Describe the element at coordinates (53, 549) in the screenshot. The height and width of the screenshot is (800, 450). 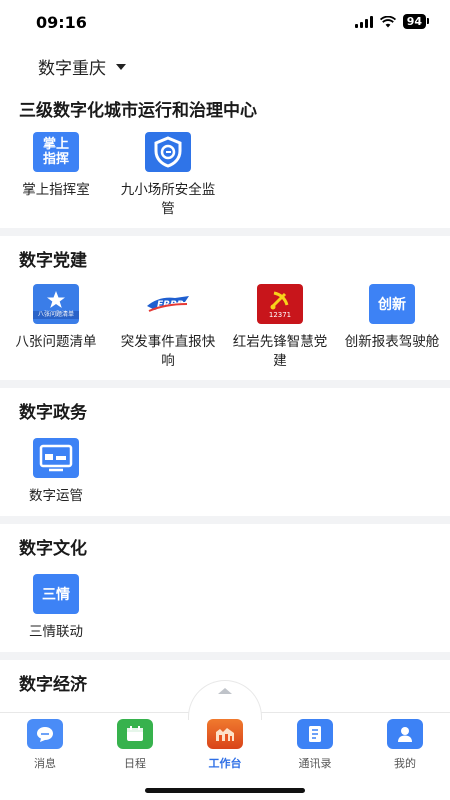
I see `section-title: 数字文化` at that location.